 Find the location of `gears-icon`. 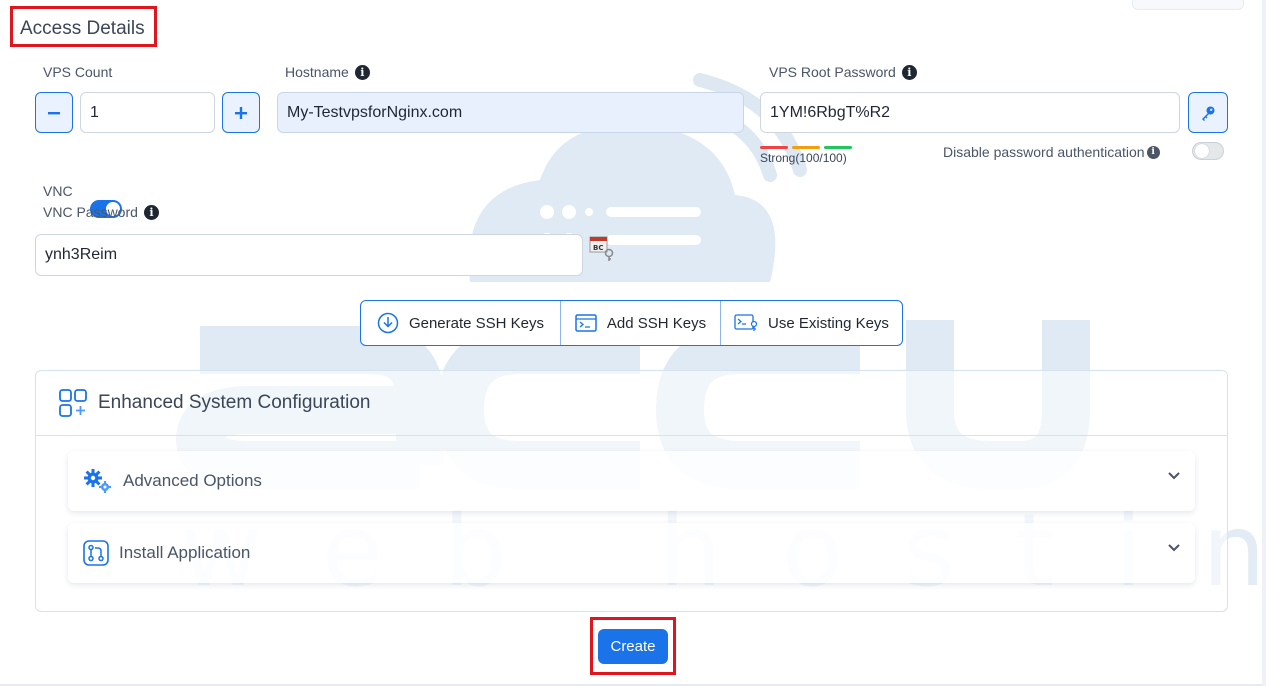

gears-icon is located at coordinates (97, 481).